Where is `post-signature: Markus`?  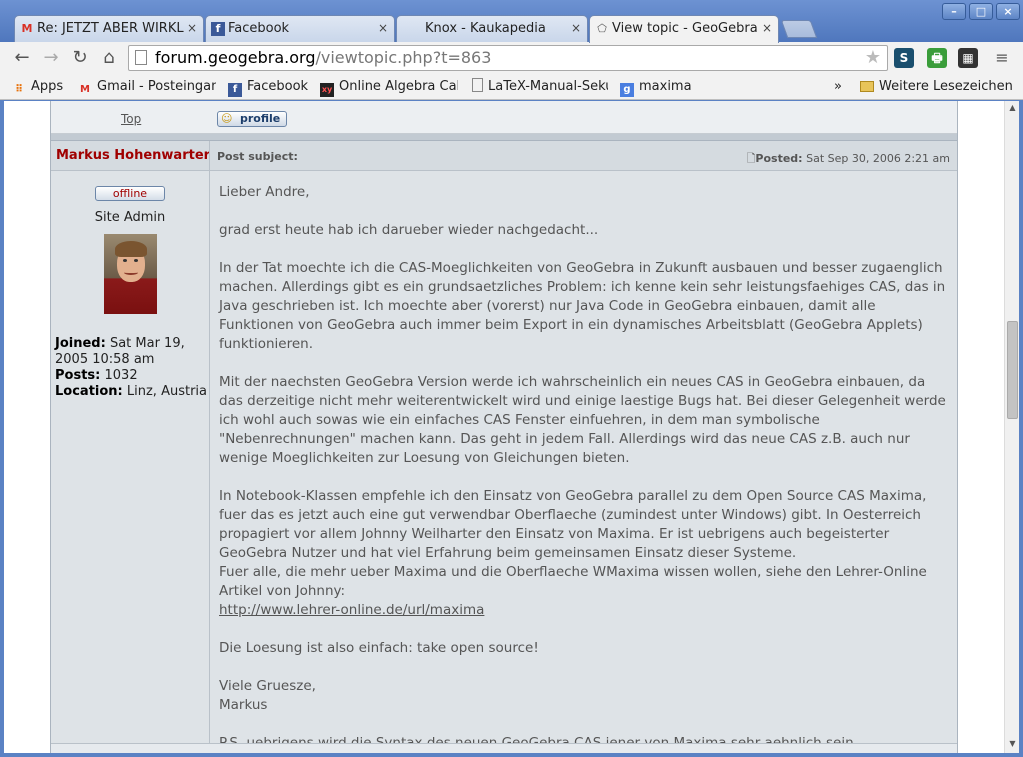
post-signature: Markus is located at coordinates (243, 705).